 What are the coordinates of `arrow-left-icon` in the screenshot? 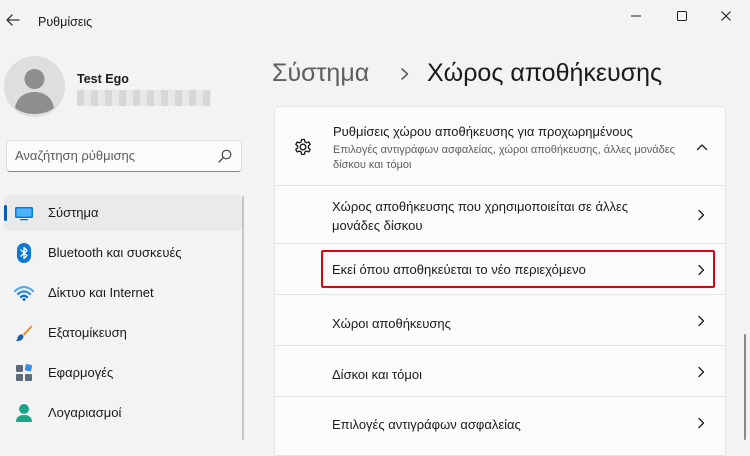 It's located at (13, 20).